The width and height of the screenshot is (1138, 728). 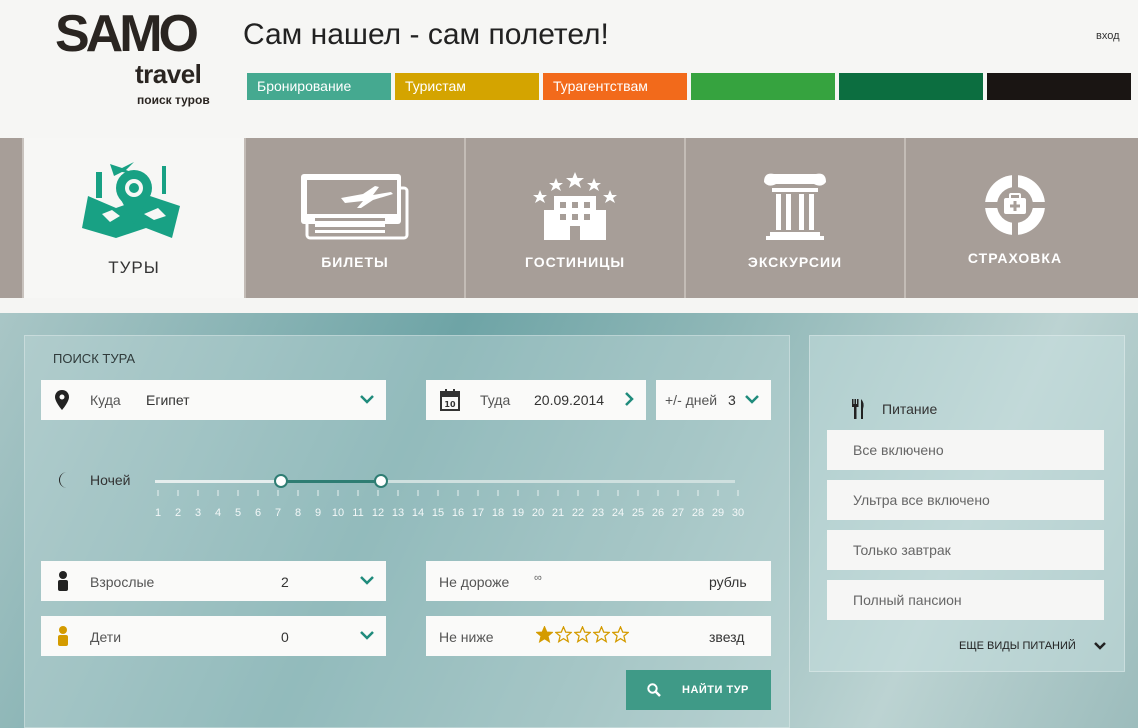 What do you see at coordinates (558, 513) in the screenshot?
I see `night-tick-label: 21` at bounding box center [558, 513].